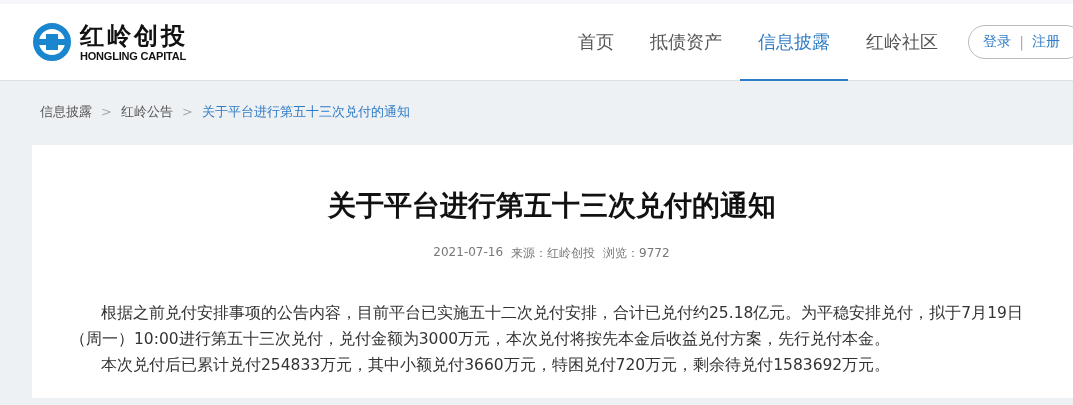 This screenshot has height=405, width=1073. I want to click on register-link: 注册, so click(1046, 42).